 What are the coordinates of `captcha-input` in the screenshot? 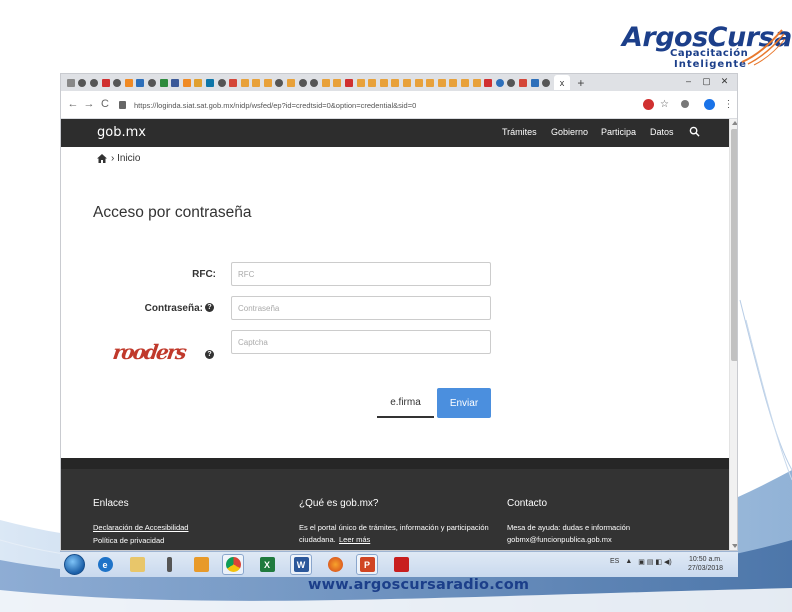 It's located at (361, 342).